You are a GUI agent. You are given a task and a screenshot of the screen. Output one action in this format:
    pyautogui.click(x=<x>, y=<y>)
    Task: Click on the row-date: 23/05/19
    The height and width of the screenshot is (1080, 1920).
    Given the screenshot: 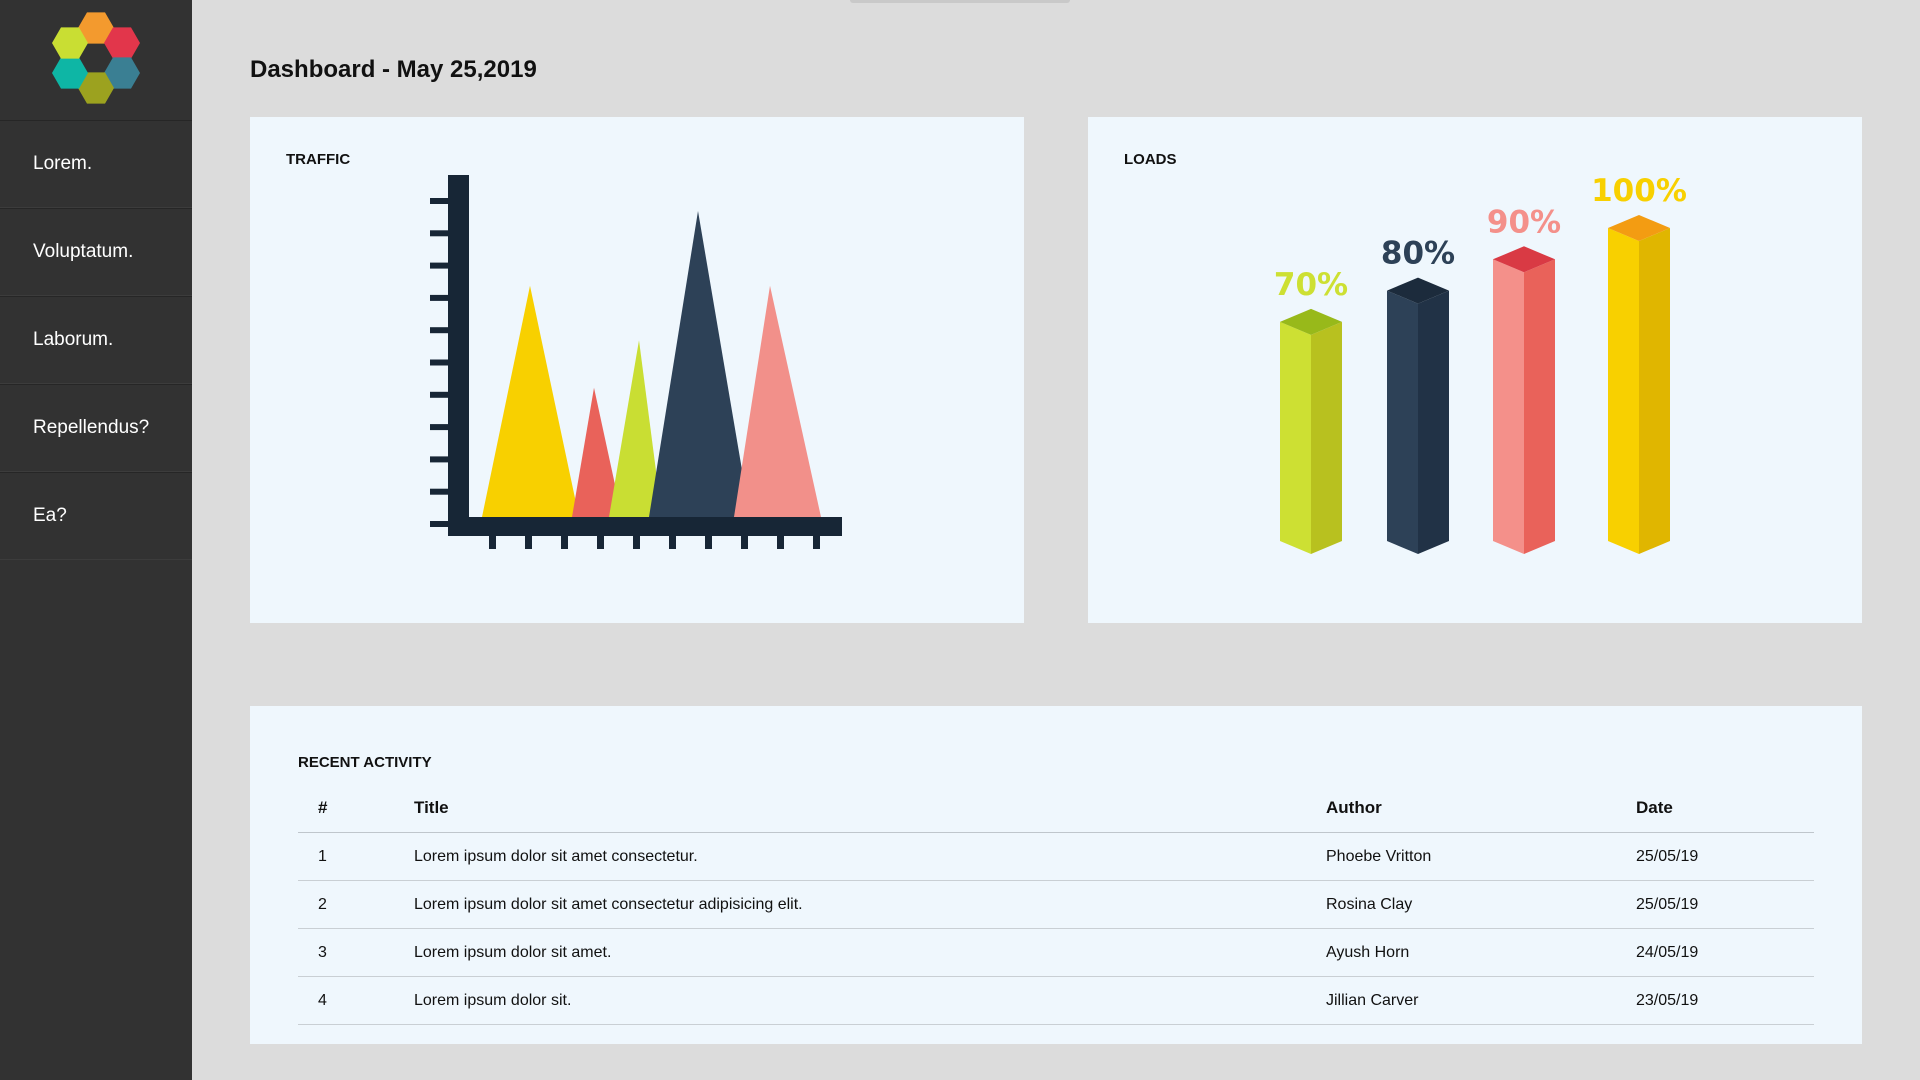 What is the action you would take?
    pyautogui.click(x=1725, y=1000)
    